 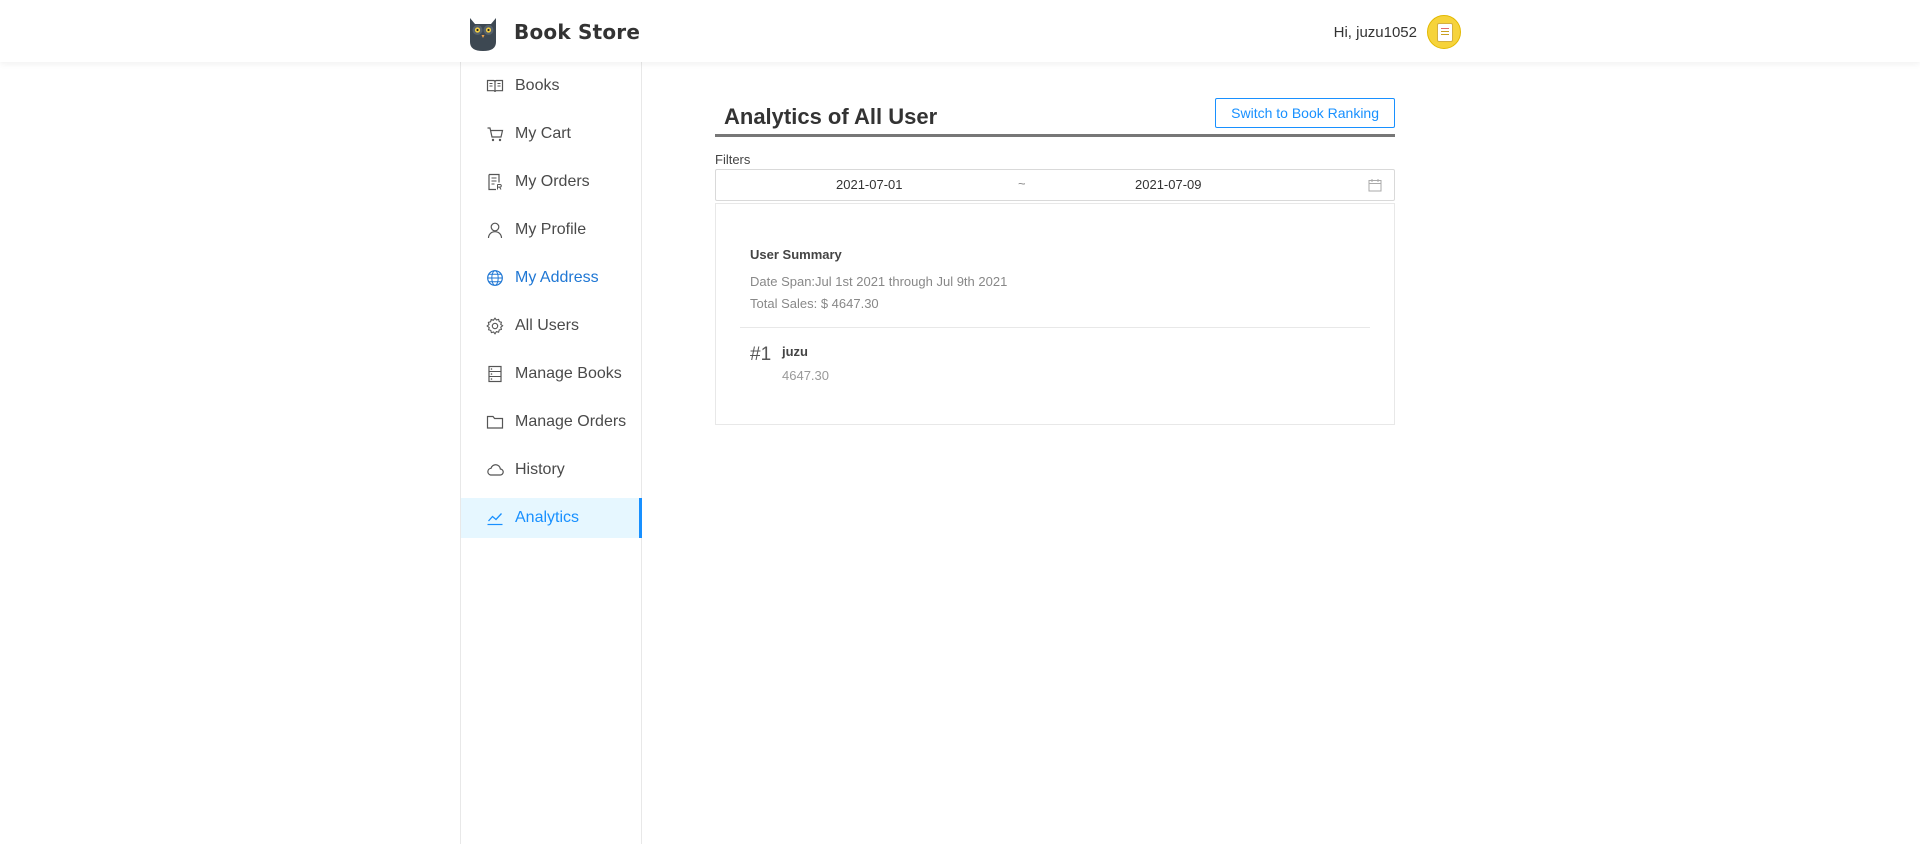 I want to click on sidebar-item-my-address: My Address, so click(x=551, y=278).